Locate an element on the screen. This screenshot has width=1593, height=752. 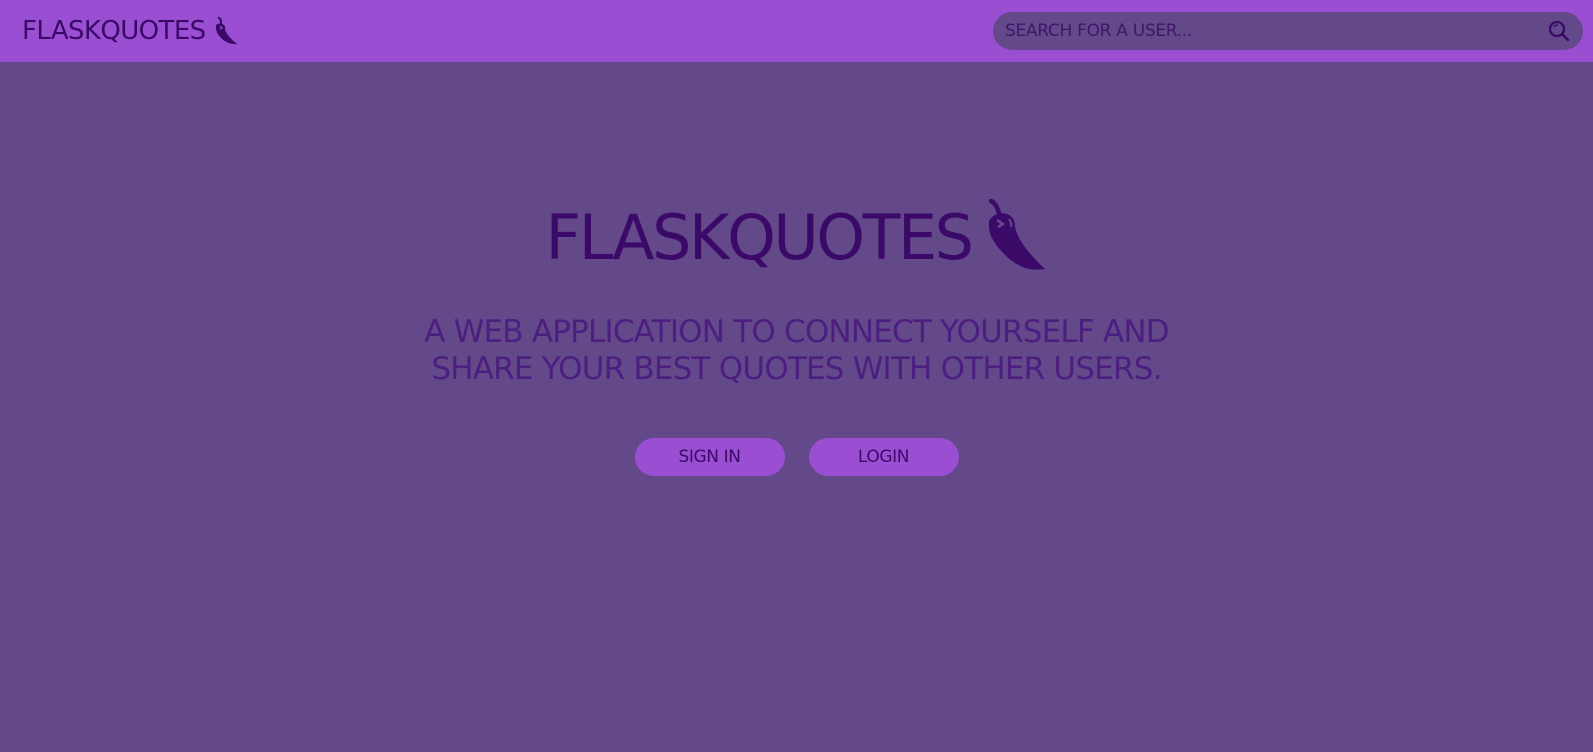
auth-actions: SIGN IN LOGIN is located at coordinates (796, 457).